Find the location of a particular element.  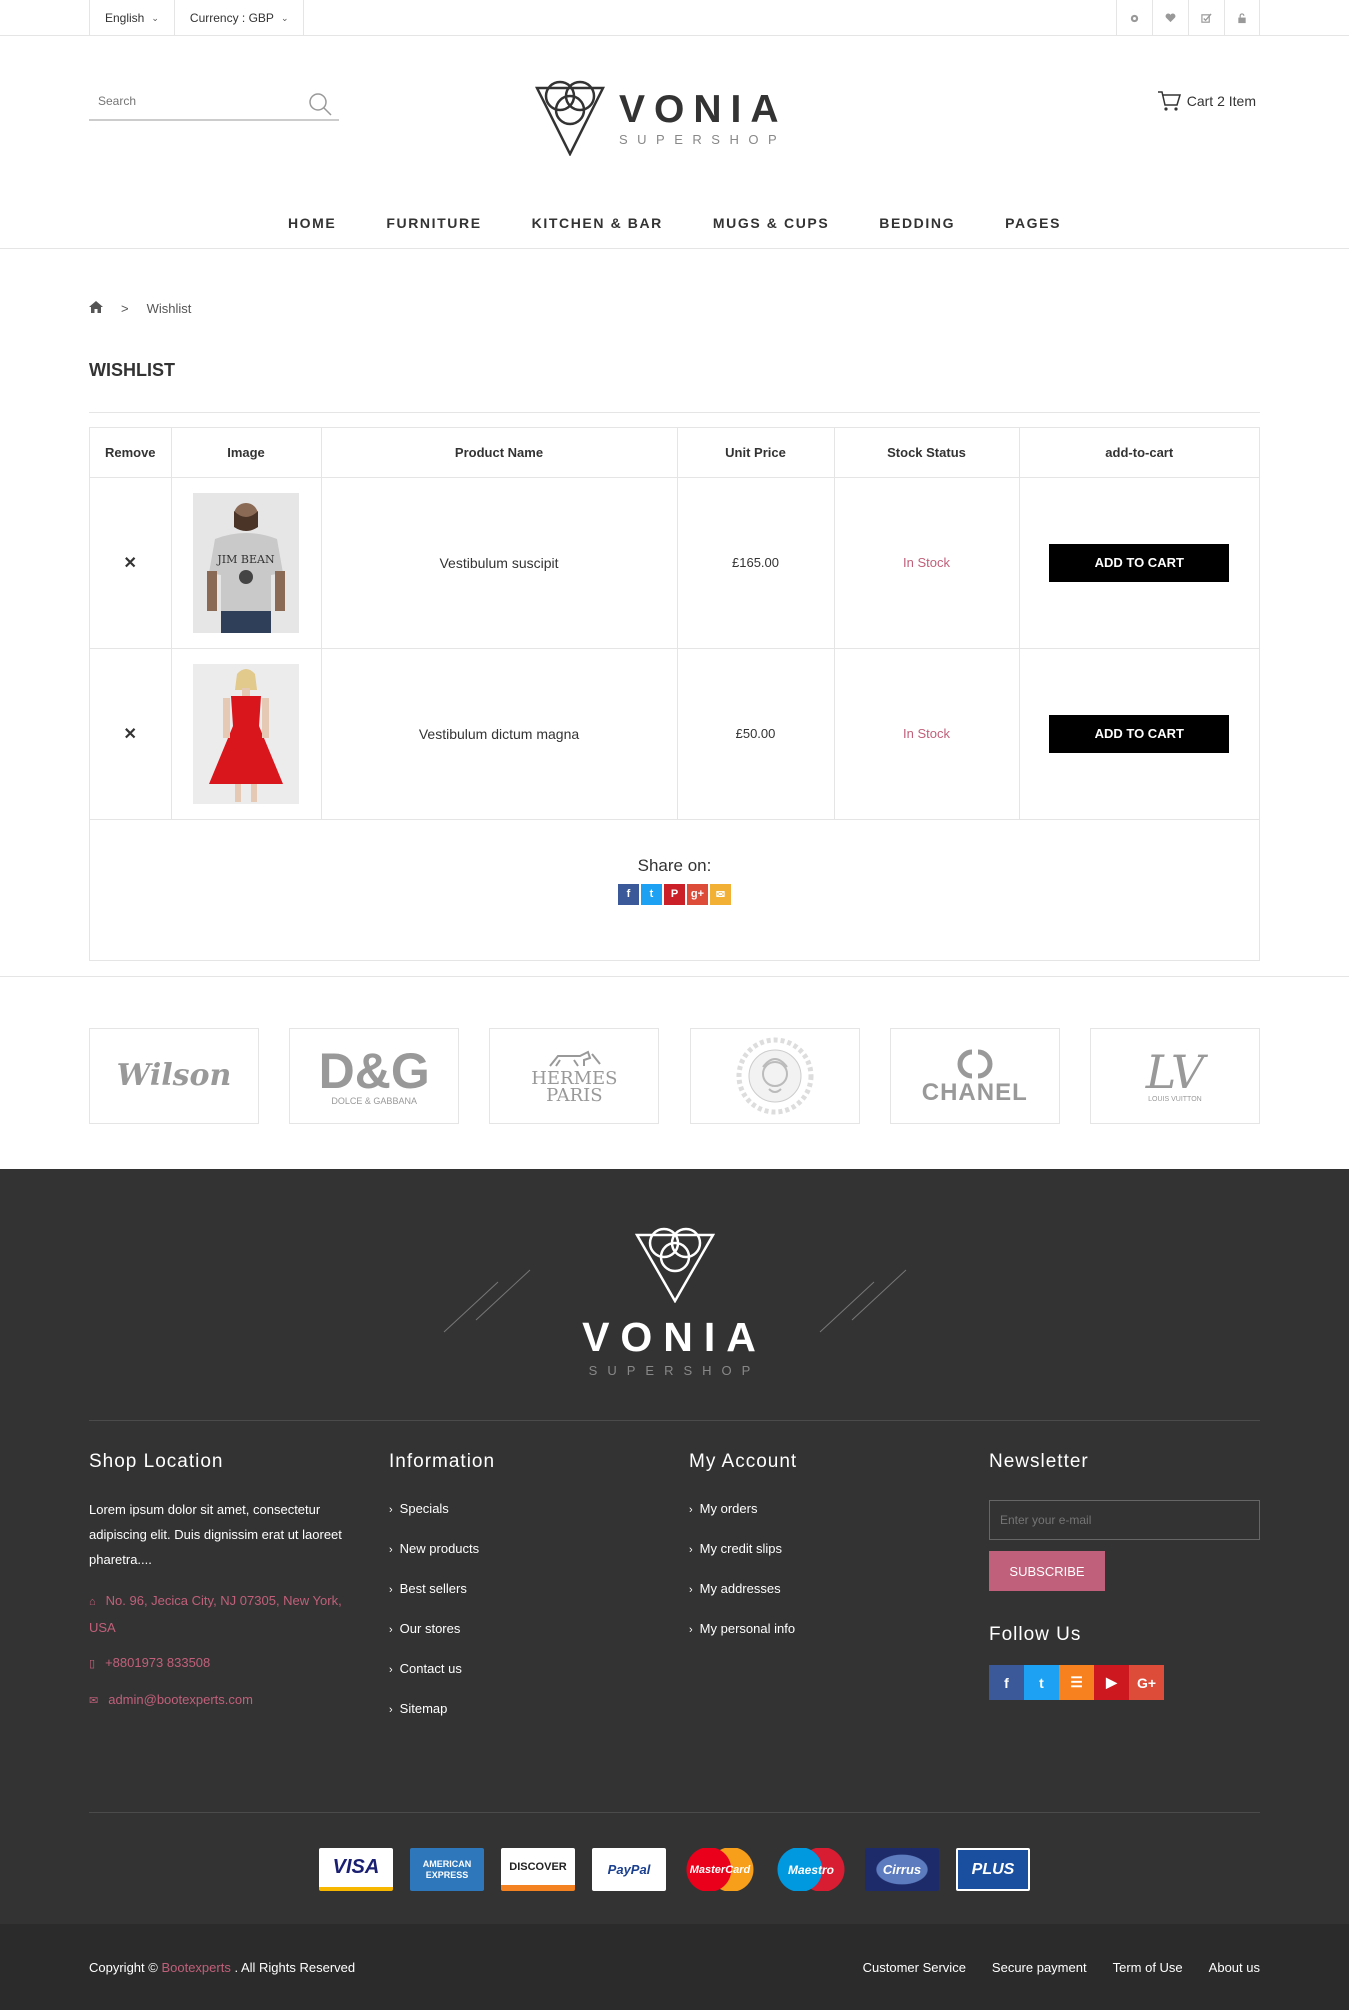

brand-name: CHANEL is located at coordinates (974, 1092).